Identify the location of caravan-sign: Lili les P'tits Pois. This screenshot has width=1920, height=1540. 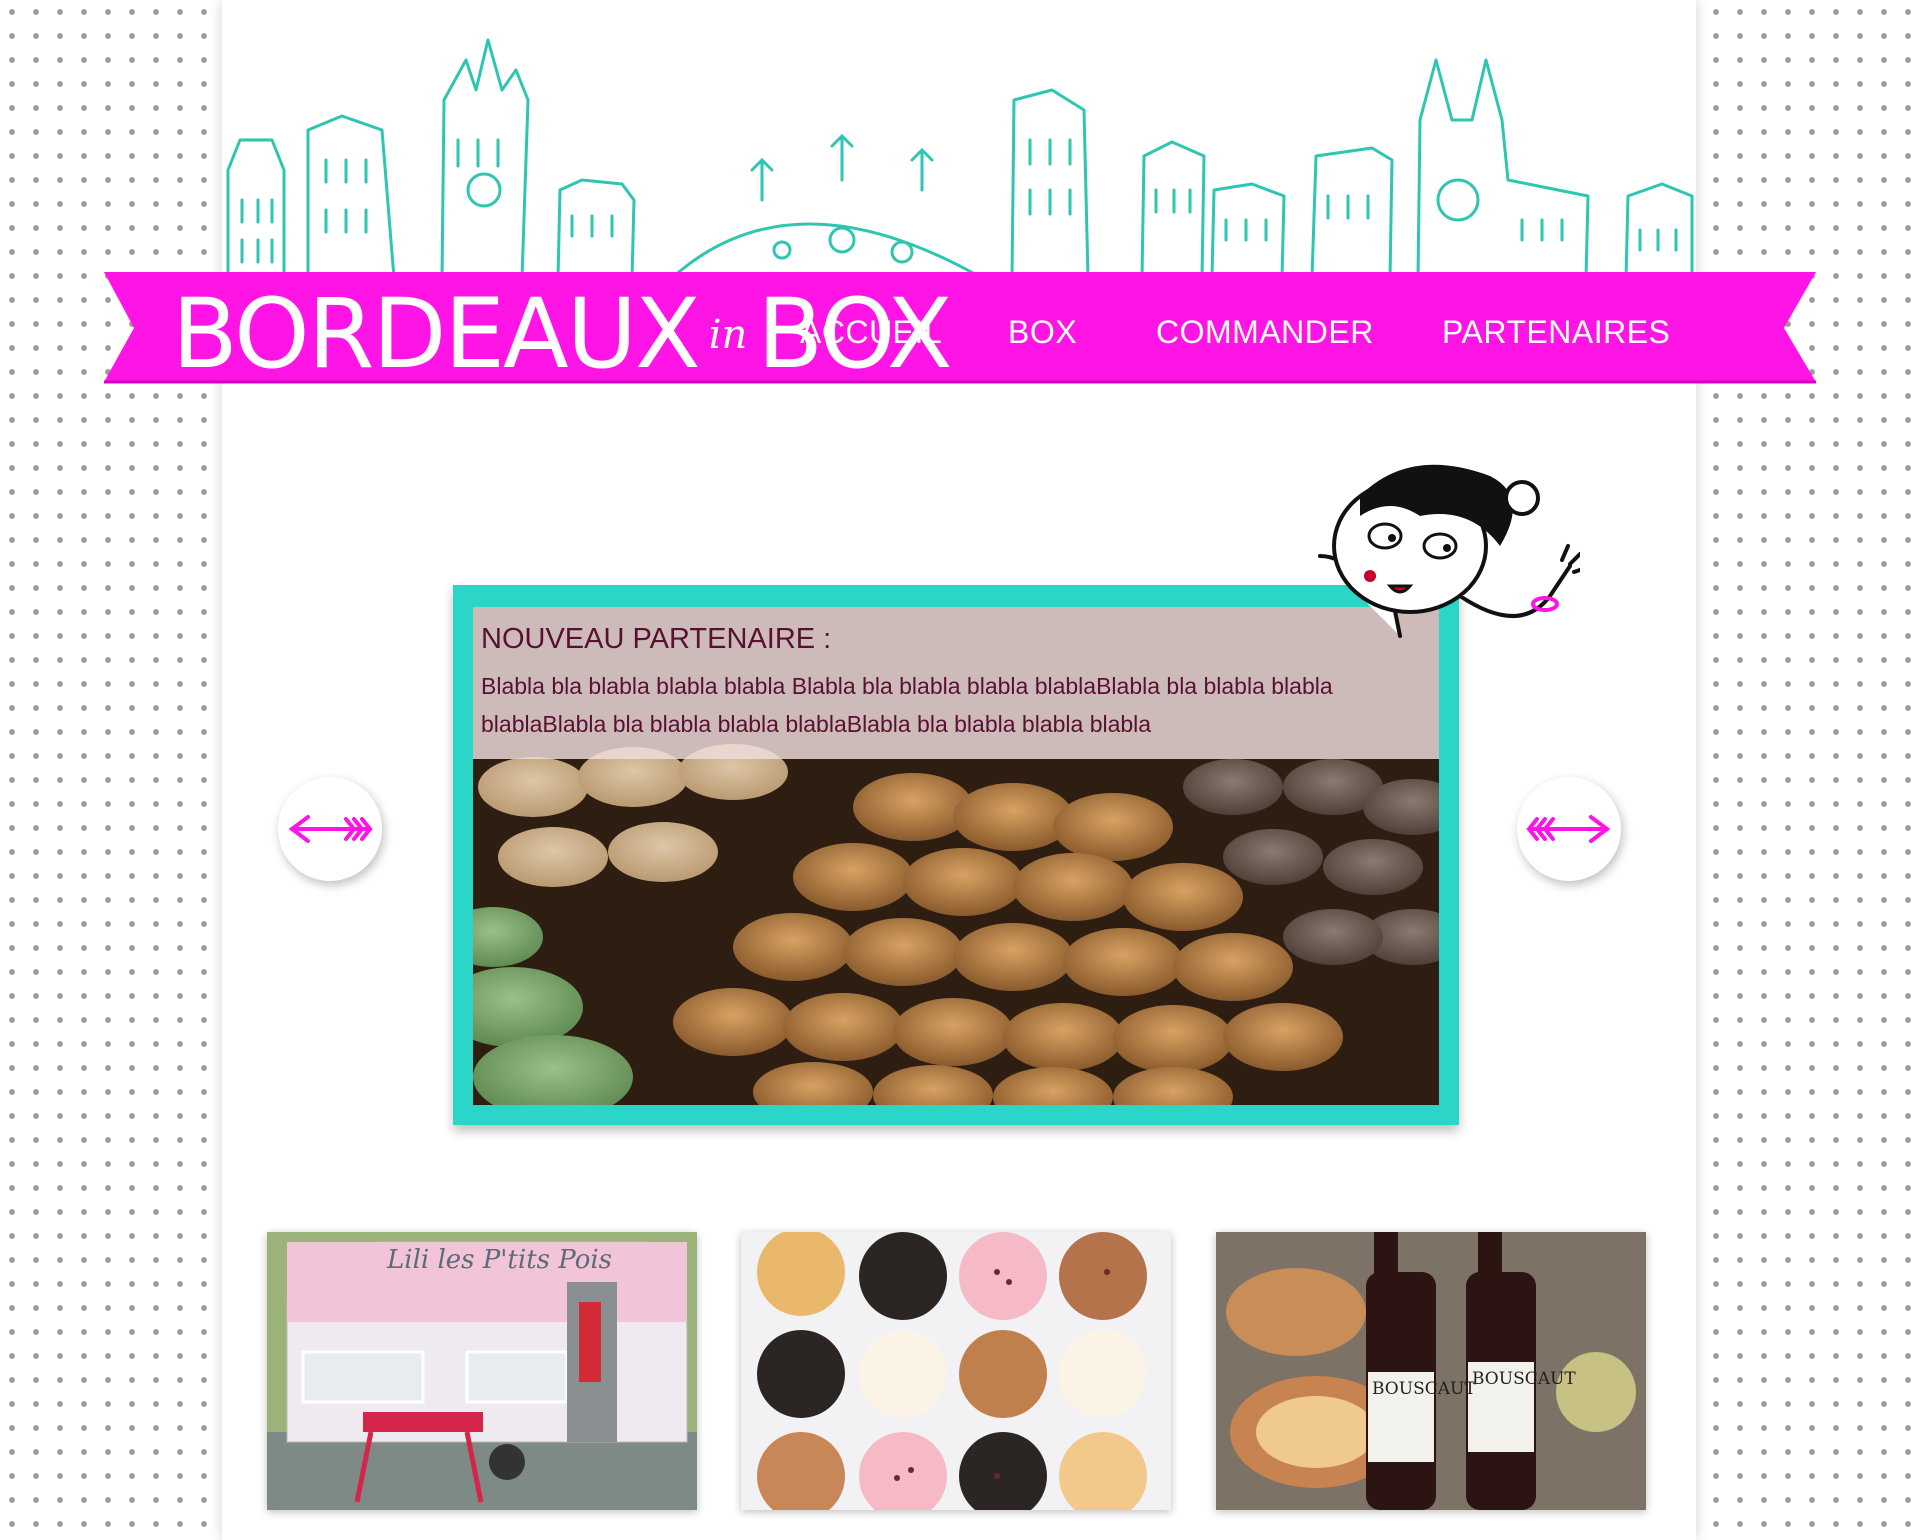
(499, 1260).